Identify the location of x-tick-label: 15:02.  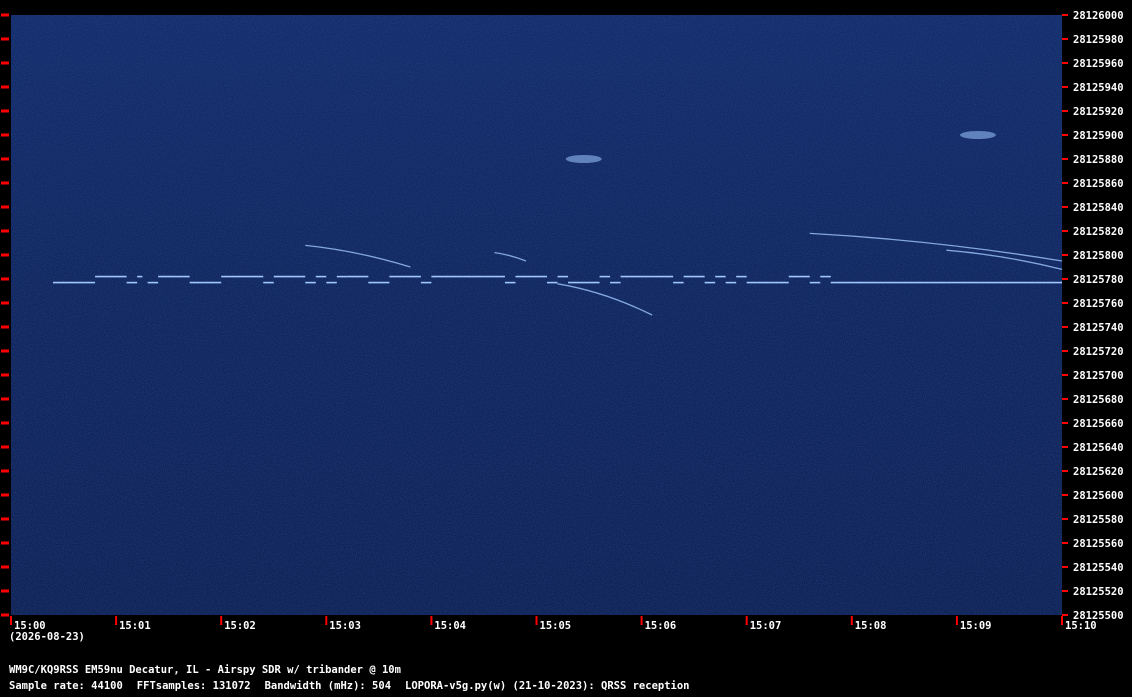
(240, 626).